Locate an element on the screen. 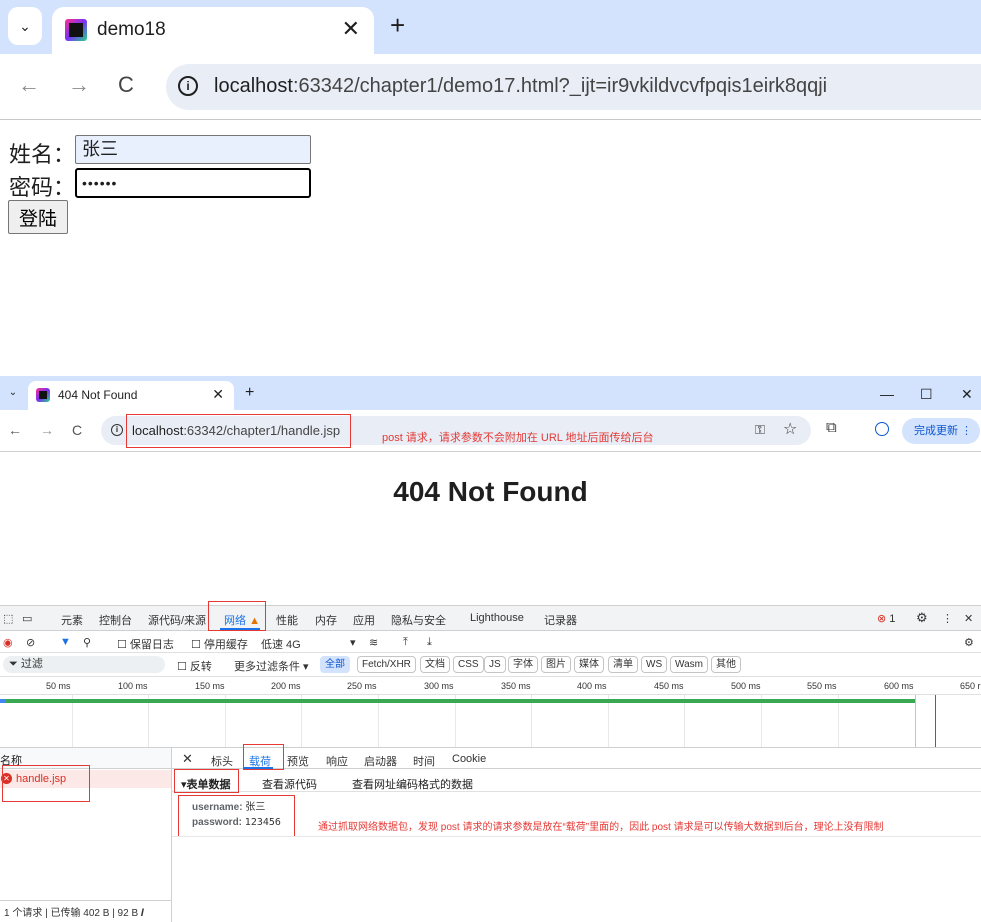 This screenshot has width=981, height=922. network-settings-gear-icon: ⚙ is located at coordinates (969, 642).